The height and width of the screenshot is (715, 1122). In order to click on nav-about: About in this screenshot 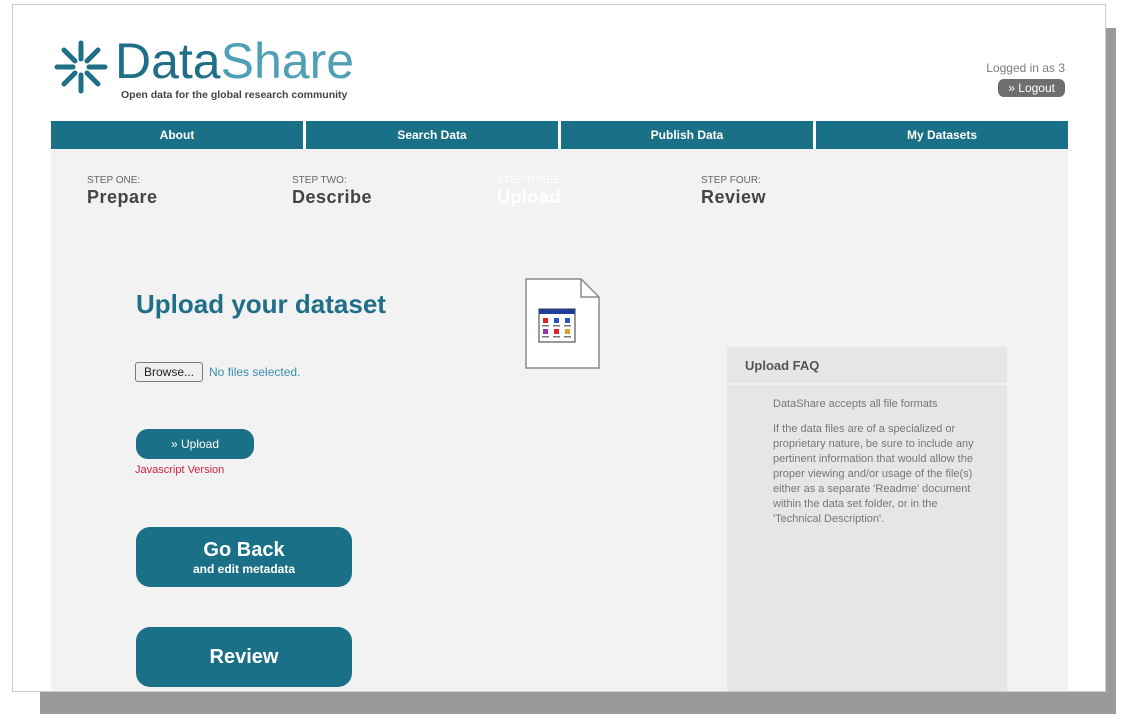, I will do `click(178, 135)`.